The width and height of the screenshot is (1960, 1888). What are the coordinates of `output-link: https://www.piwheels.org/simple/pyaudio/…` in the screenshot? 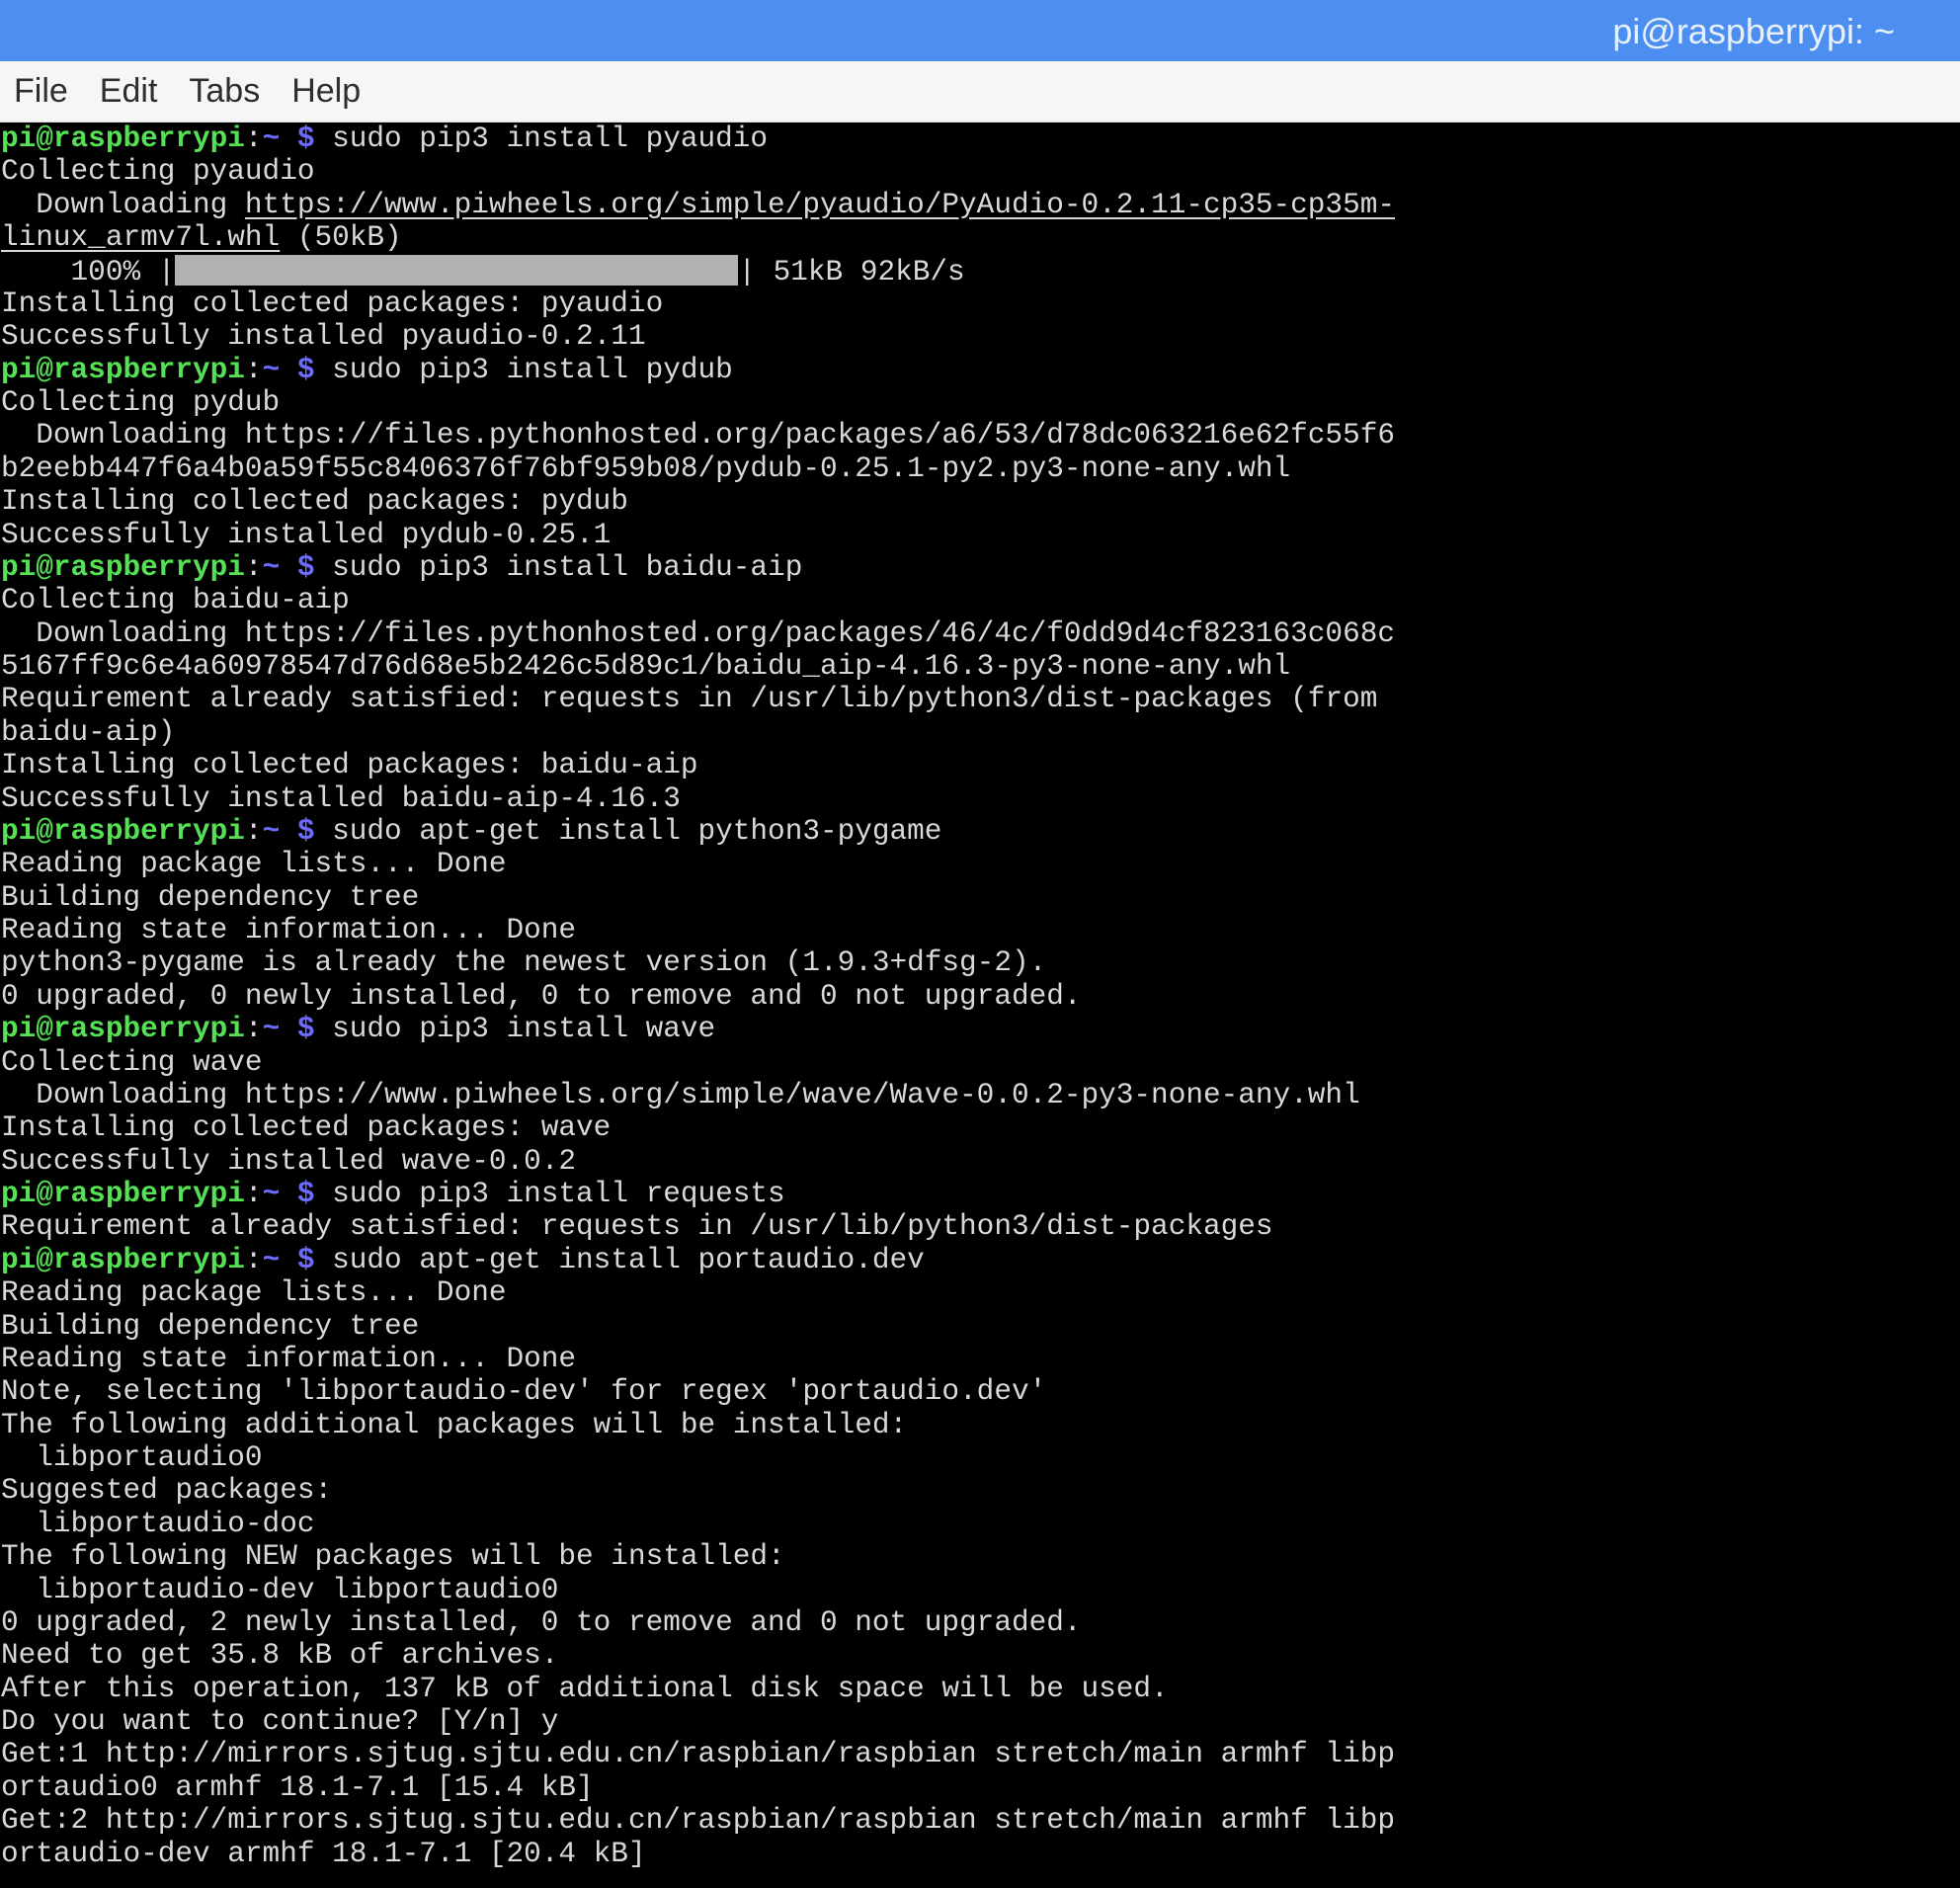 It's located at (819, 204).